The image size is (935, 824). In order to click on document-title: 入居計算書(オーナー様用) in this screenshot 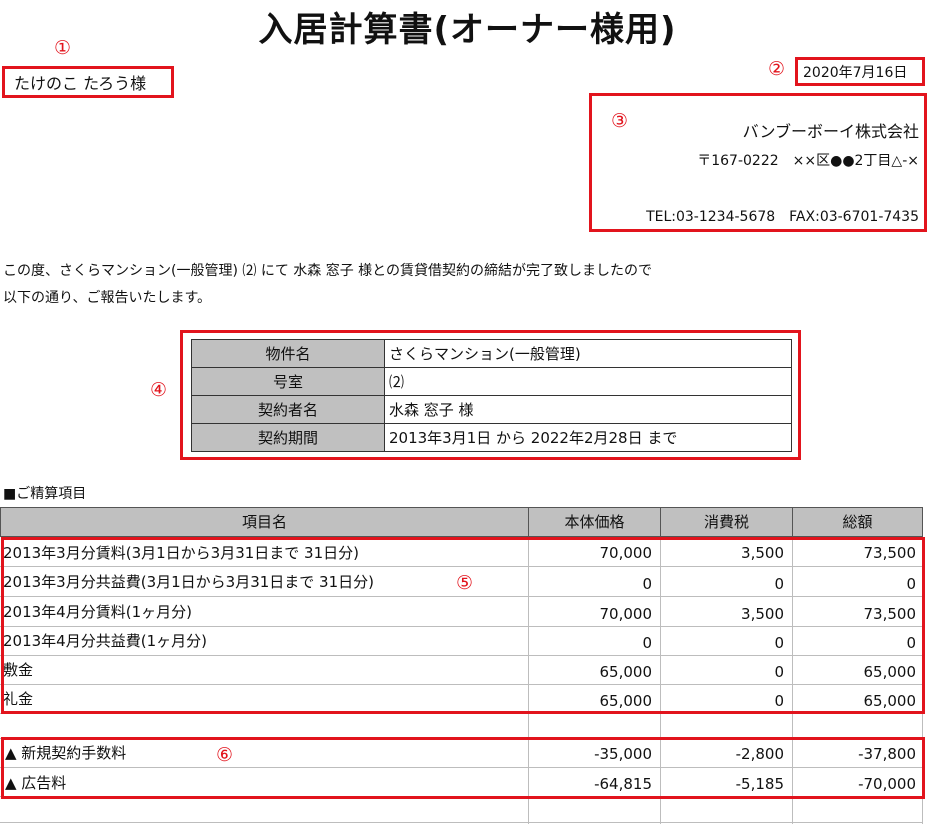, I will do `click(467, 30)`.